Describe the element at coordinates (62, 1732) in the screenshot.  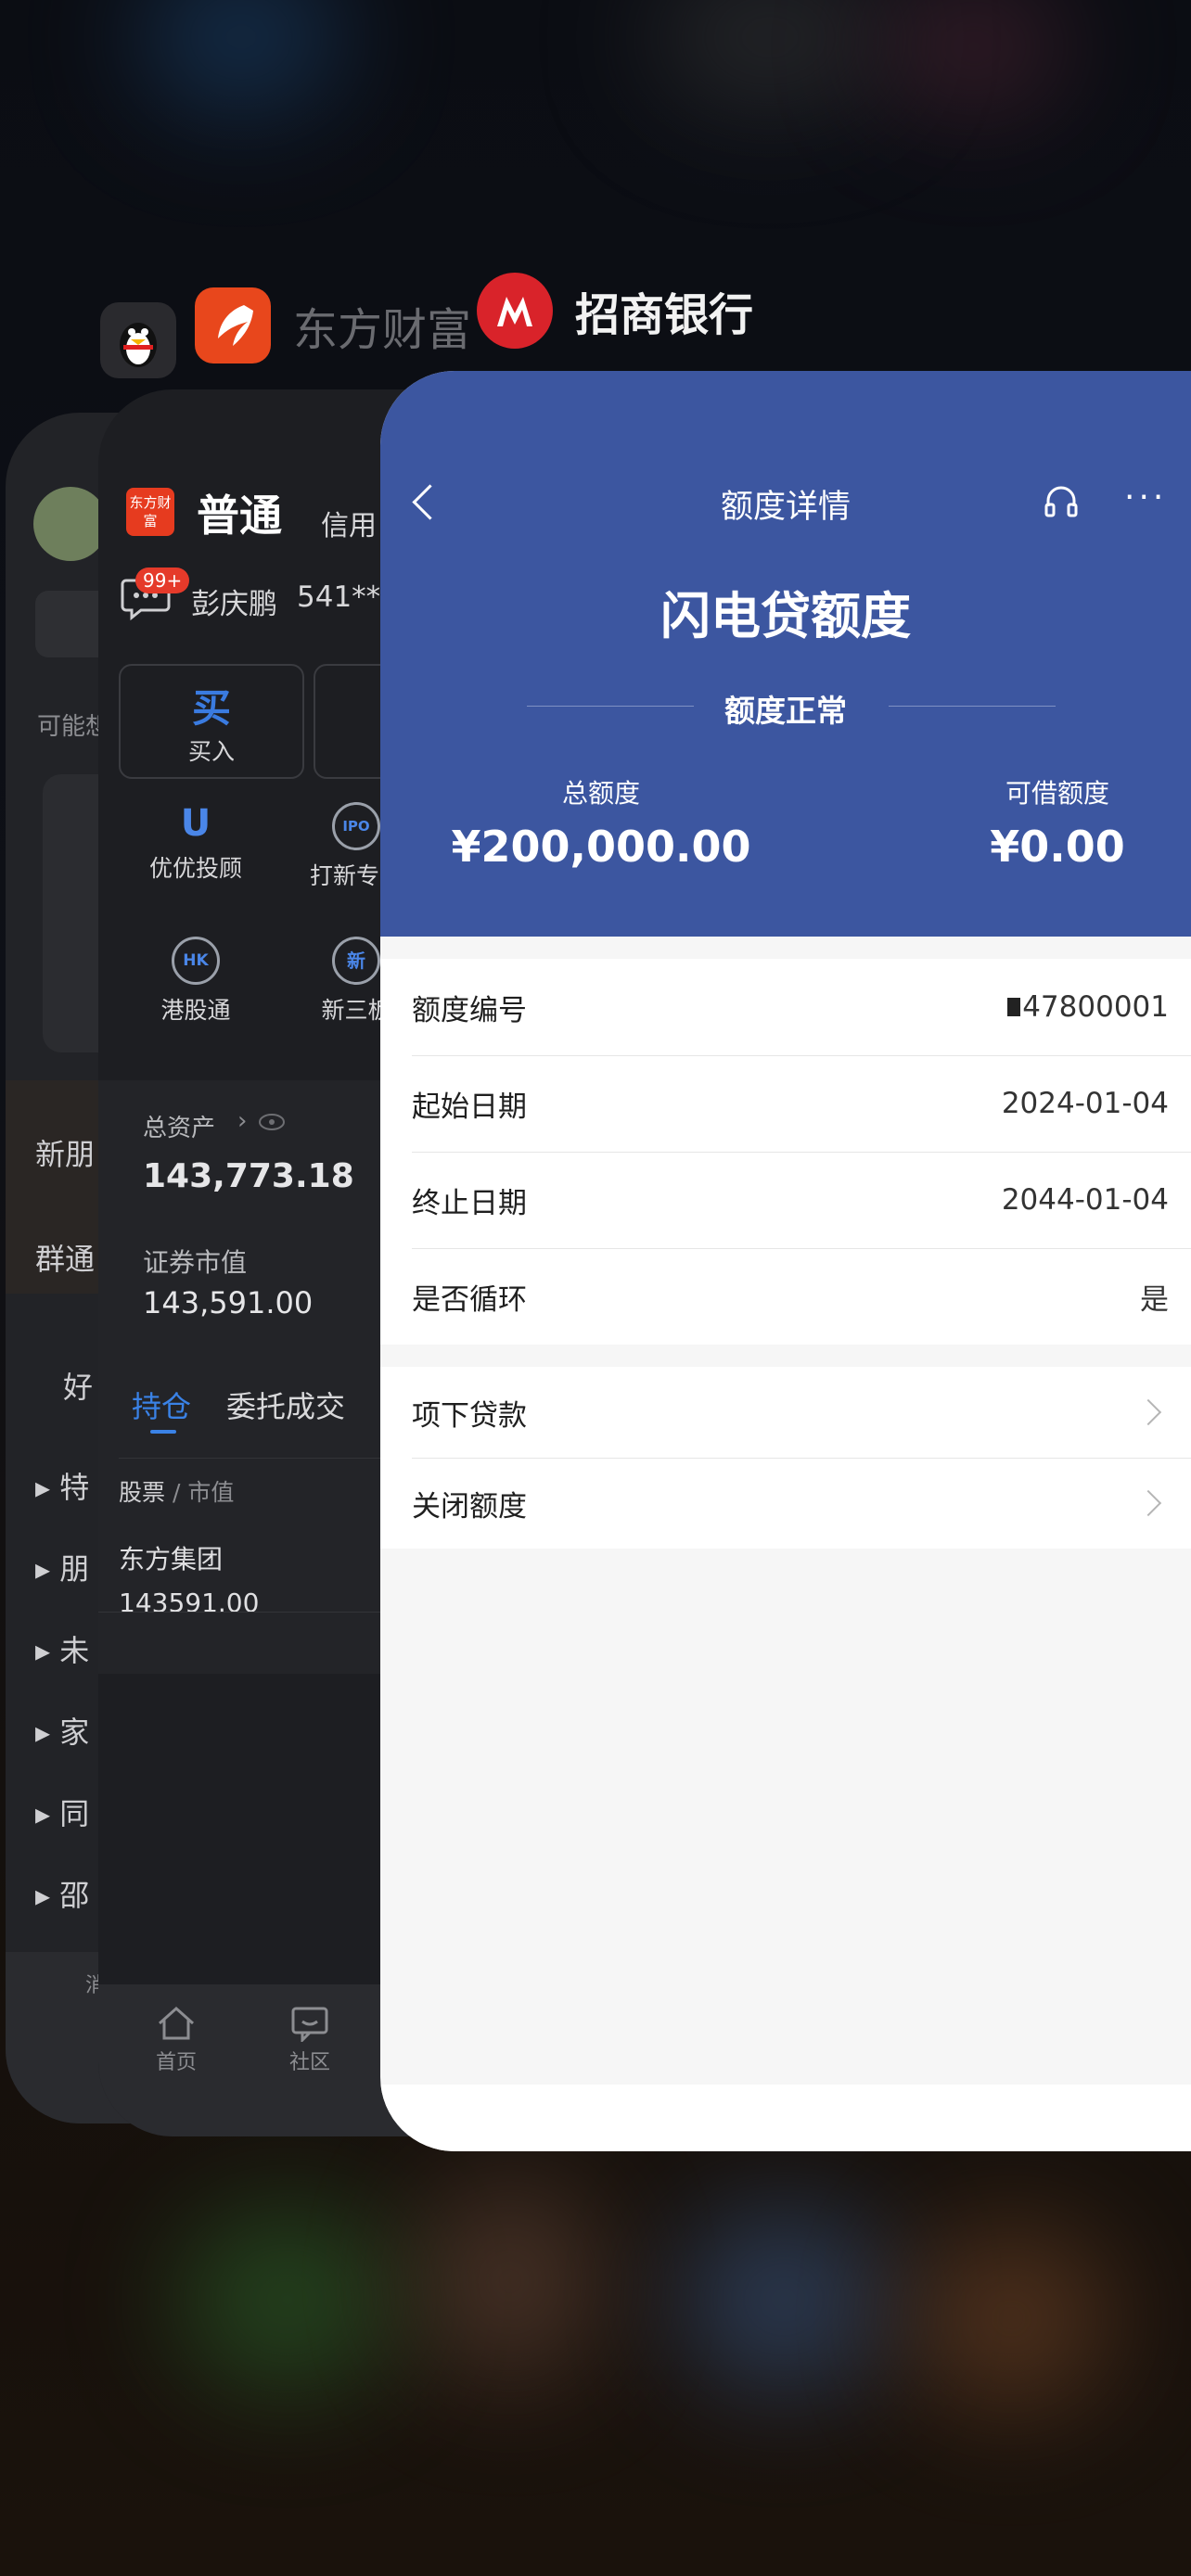
I see `group-item: ▸ 家` at that location.